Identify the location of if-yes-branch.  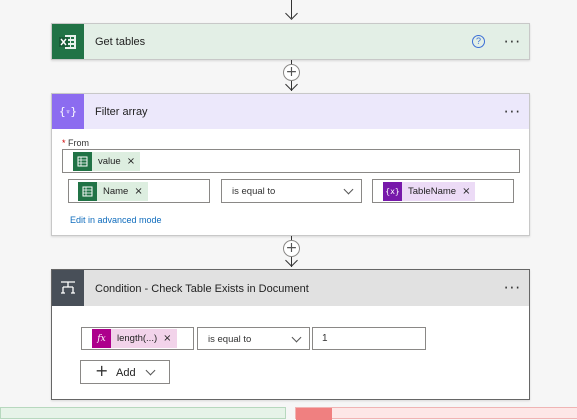
(143, 413).